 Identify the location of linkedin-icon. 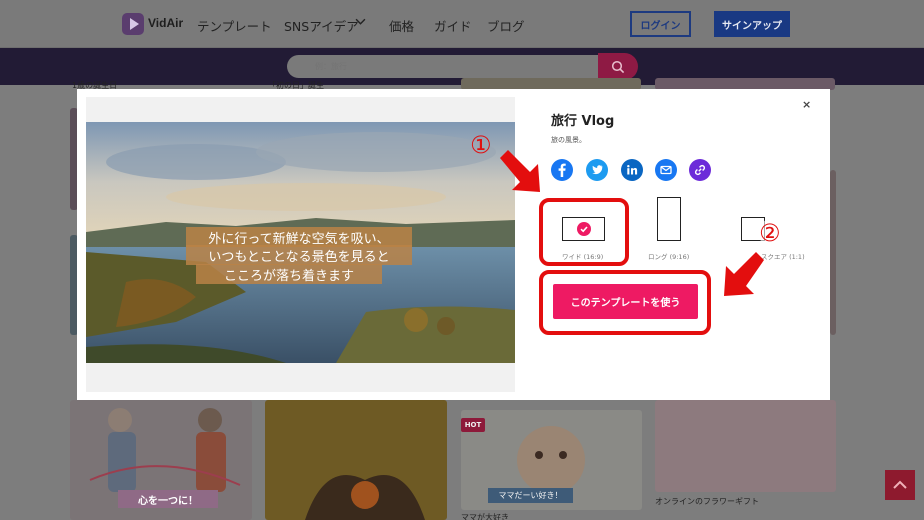
(632, 170).